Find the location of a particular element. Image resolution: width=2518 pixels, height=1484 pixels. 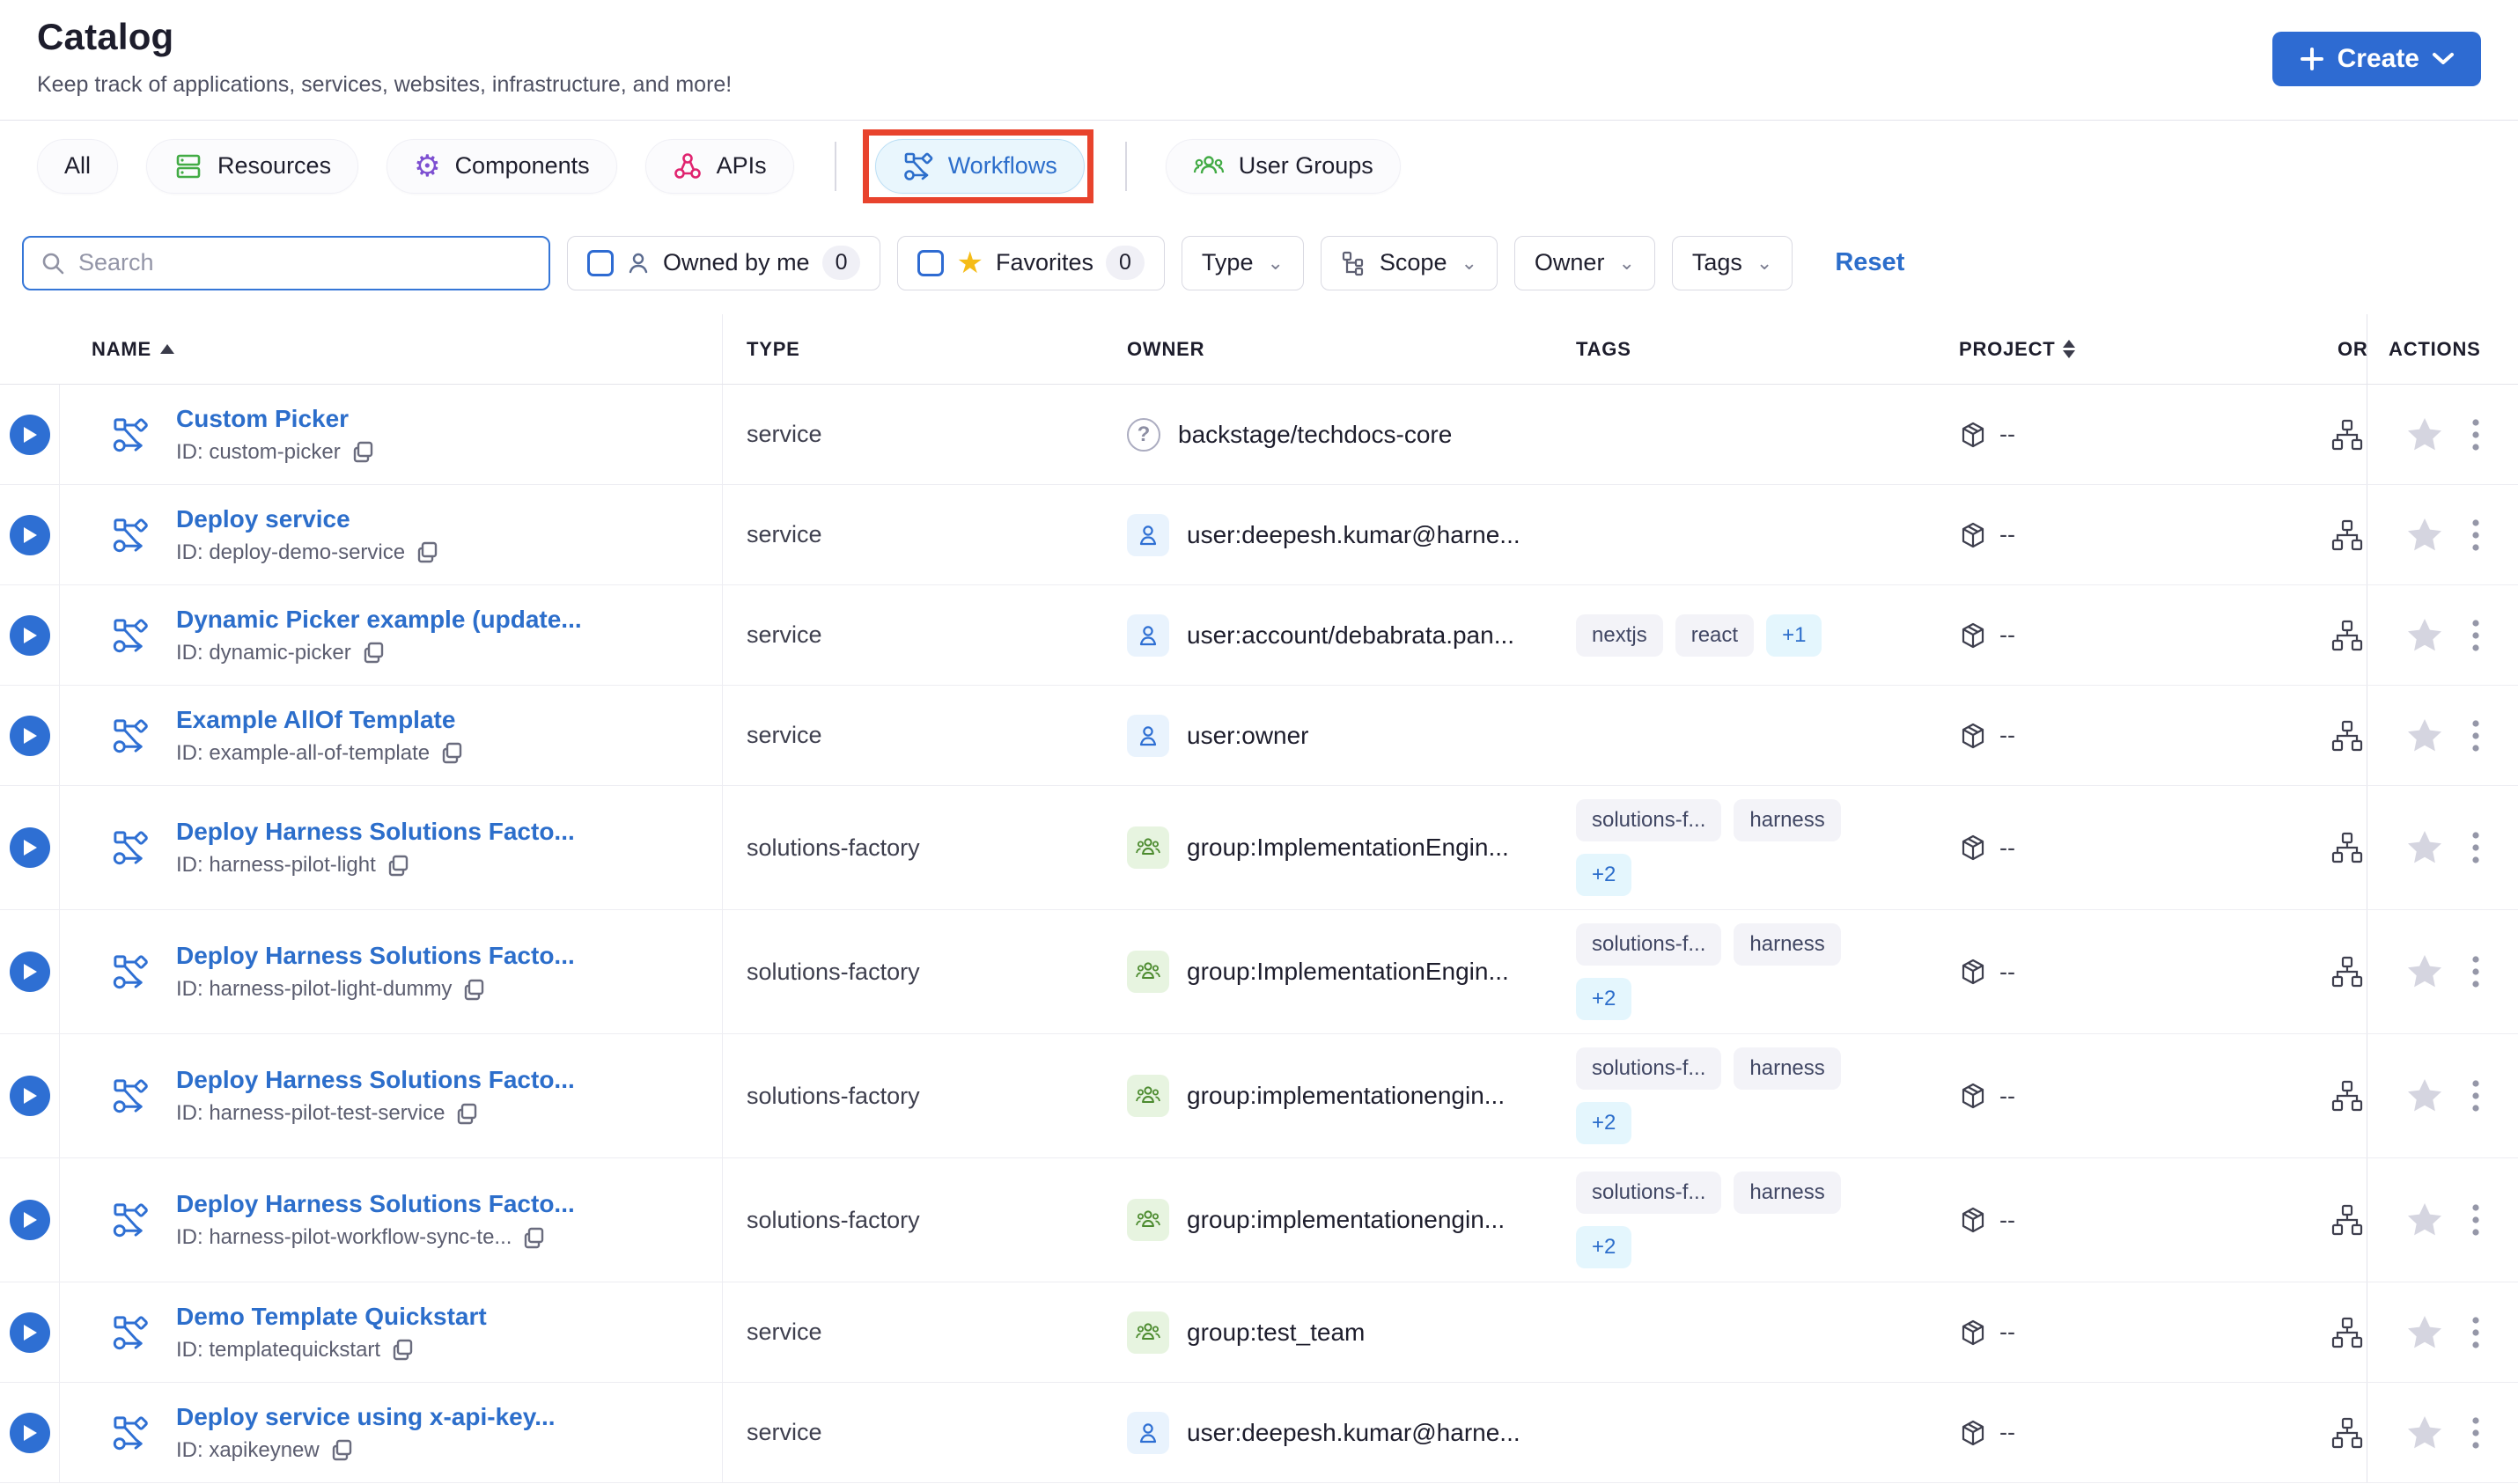

type-value: service is located at coordinates (784, 634).